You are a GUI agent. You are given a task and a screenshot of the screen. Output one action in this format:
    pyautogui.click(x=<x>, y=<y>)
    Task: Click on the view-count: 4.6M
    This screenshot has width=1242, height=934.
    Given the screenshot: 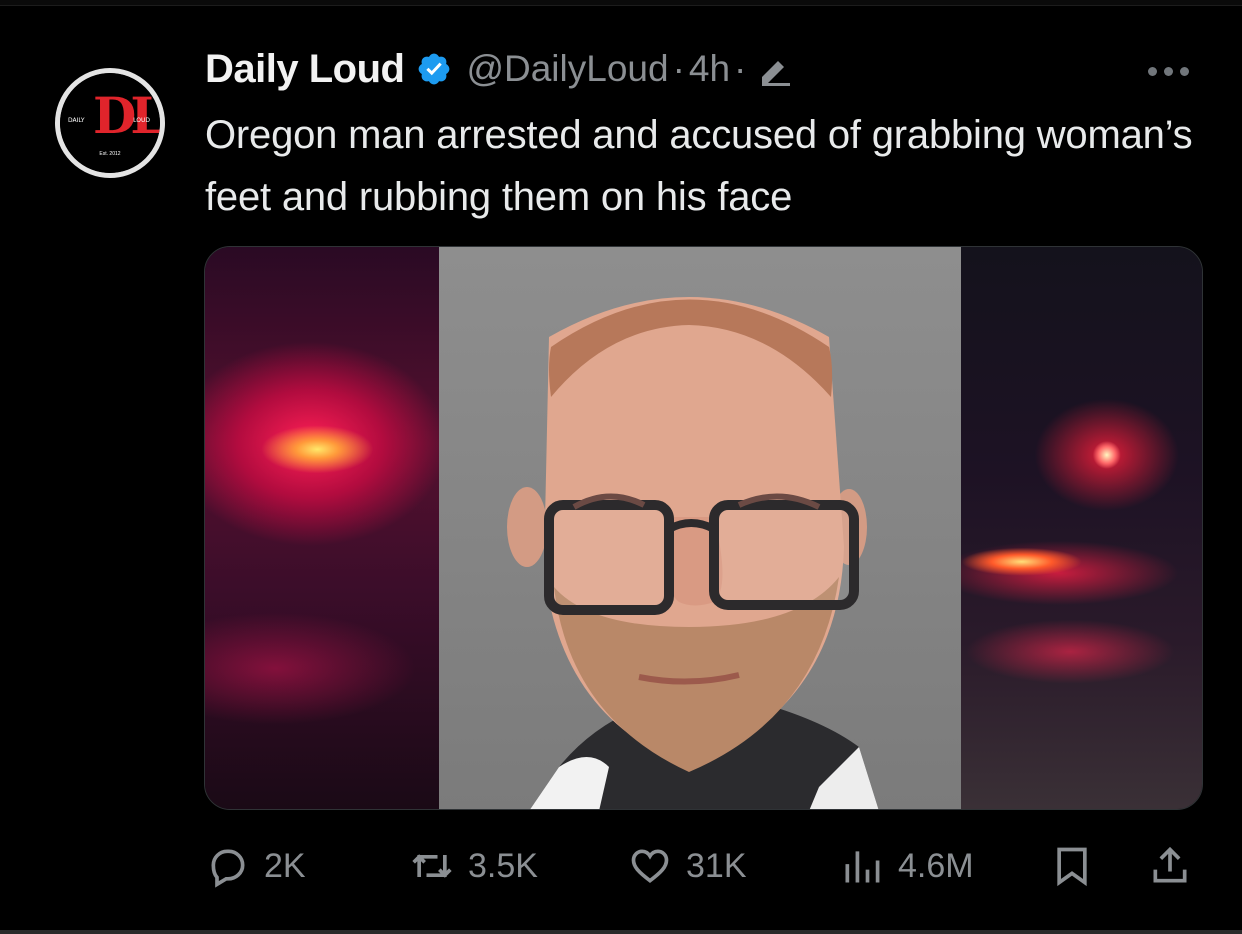 What is the action you would take?
    pyautogui.click(x=936, y=865)
    